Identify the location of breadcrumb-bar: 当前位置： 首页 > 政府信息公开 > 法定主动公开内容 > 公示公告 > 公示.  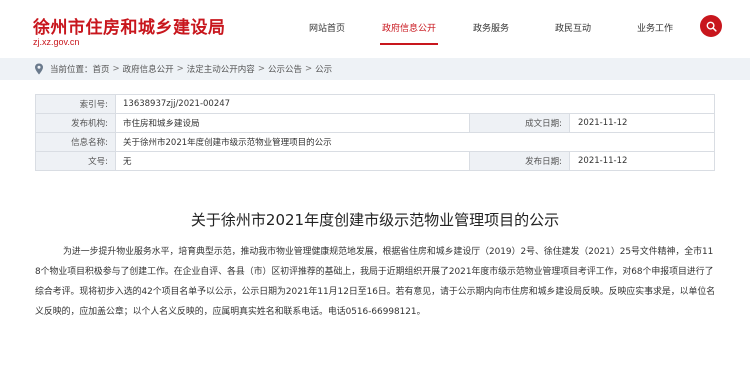
(375, 69).